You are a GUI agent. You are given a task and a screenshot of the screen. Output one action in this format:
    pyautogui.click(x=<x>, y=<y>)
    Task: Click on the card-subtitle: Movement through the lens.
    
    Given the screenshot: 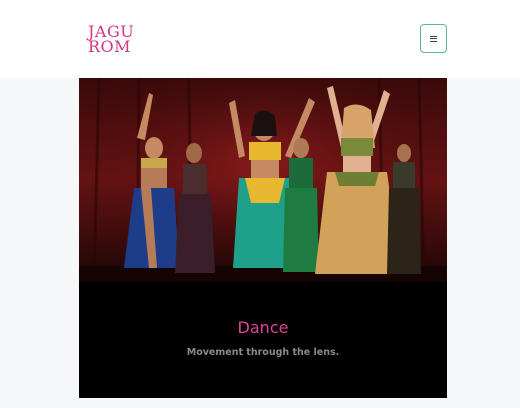 What is the action you would take?
    pyautogui.click(x=263, y=352)
    